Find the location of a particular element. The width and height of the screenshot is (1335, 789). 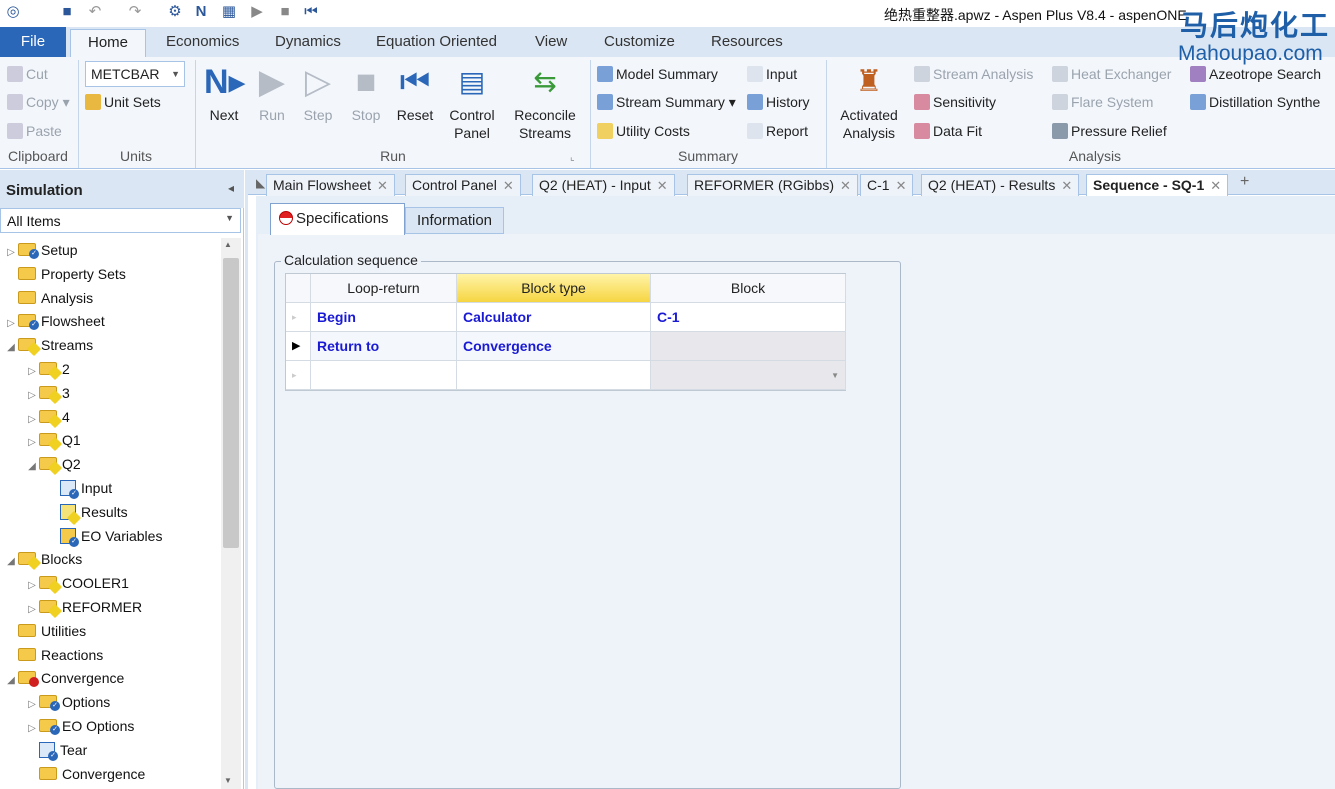

table-cell: C-1 is located at coordinates (748, 317).